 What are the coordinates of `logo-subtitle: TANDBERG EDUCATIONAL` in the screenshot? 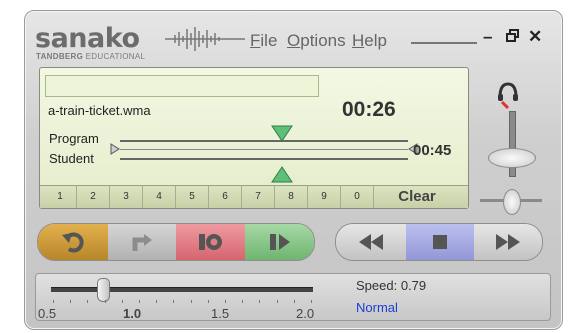 It's located at (91, 56).